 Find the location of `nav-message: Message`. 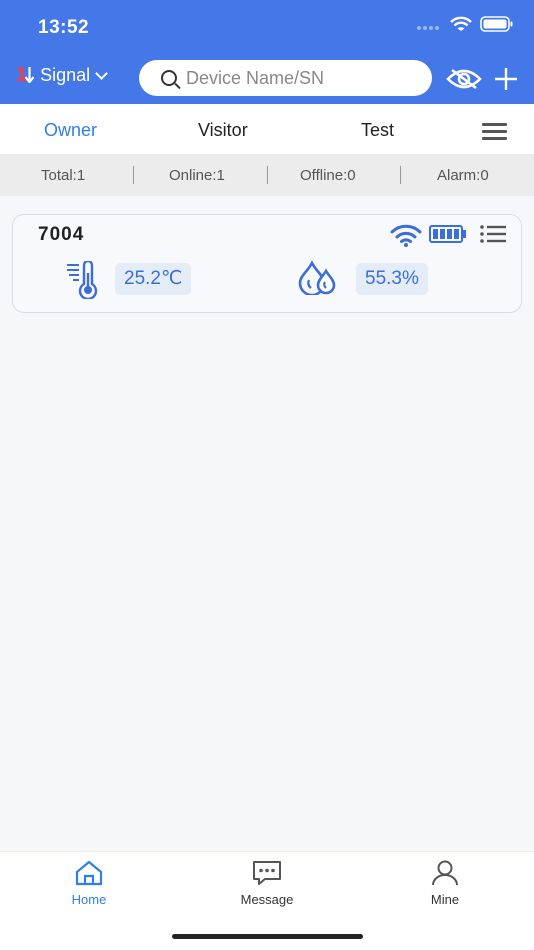

nav-message: Message is located at coordinates (267, 883).